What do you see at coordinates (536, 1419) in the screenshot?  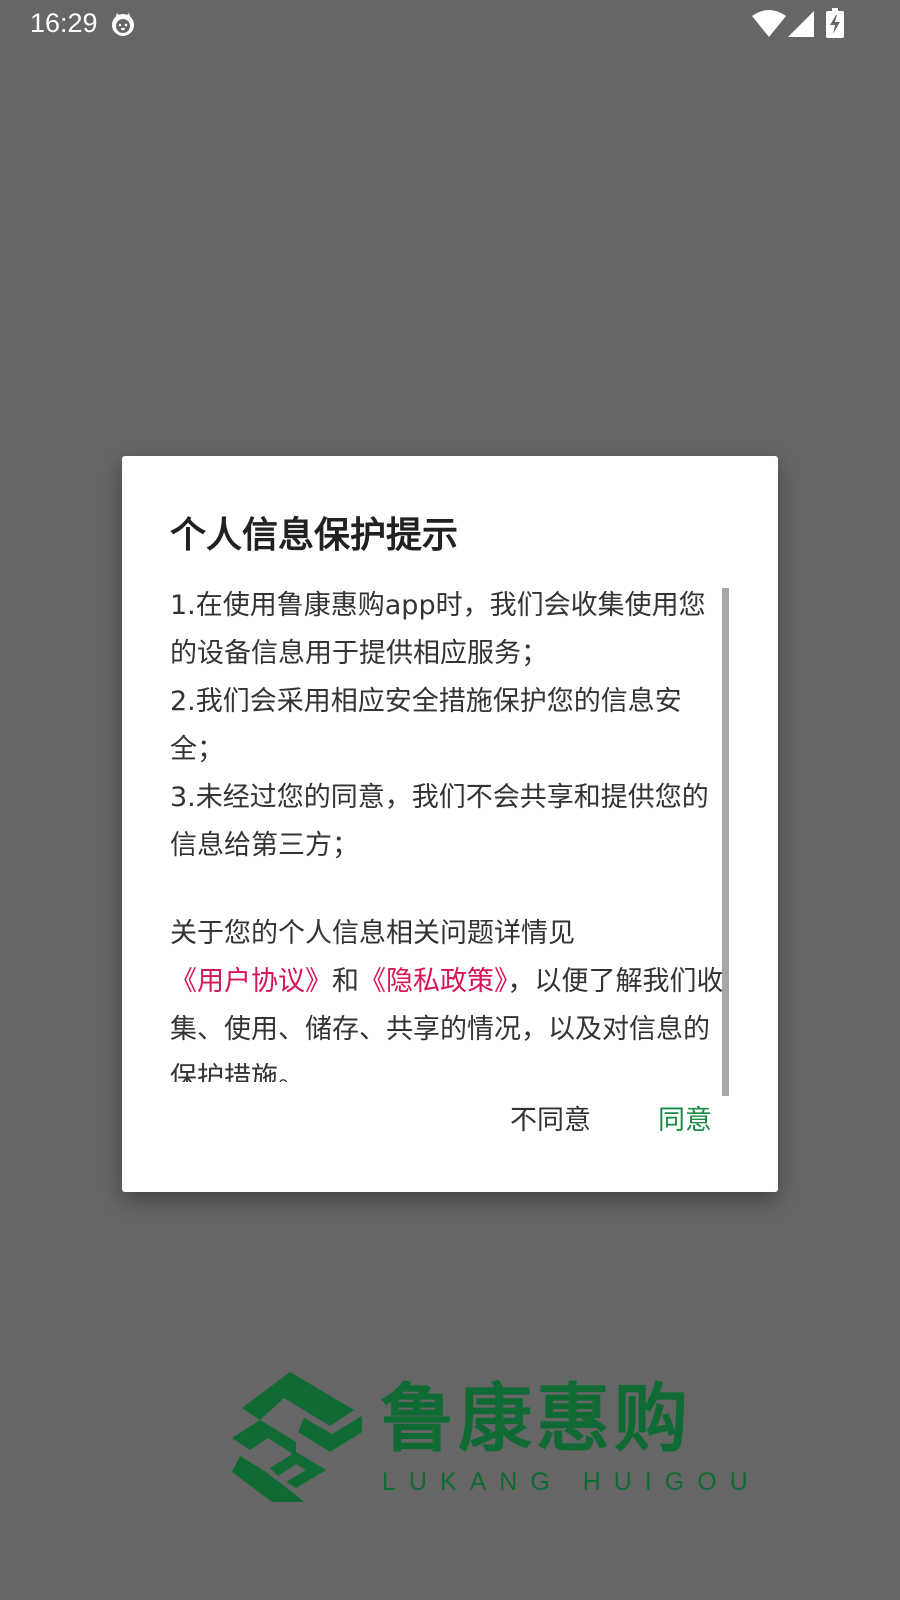 I see `logo-chinese-name: 鲁康惠购` at bounding box center [536, 1419].